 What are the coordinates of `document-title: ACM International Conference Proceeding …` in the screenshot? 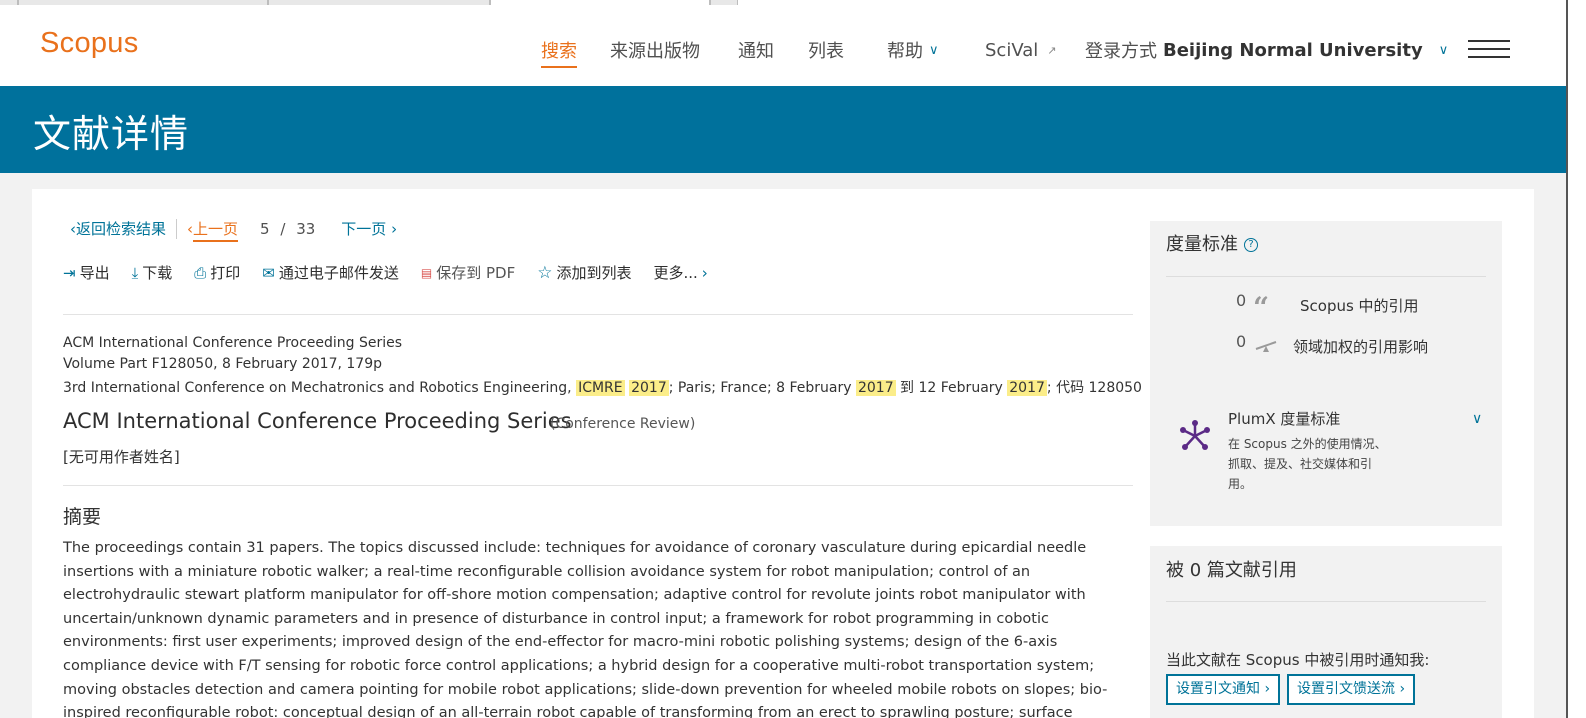 It's located at (317, 421).